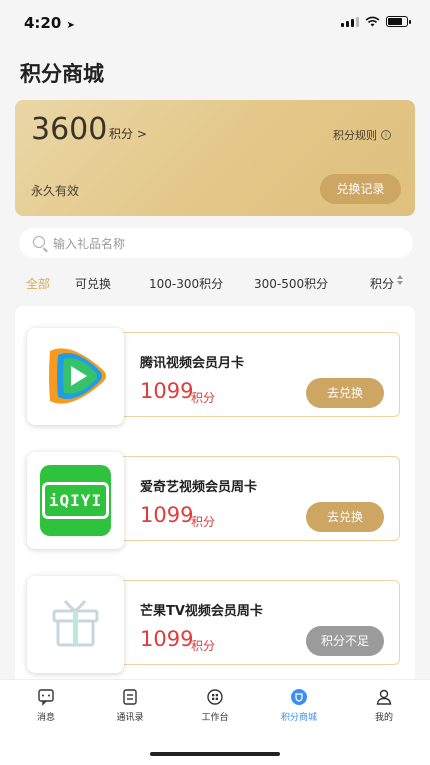 The image size is (430, 765). Describe the element at coordinates (299, 697) in the screenshot. I see `points-mall-icon` at that location.